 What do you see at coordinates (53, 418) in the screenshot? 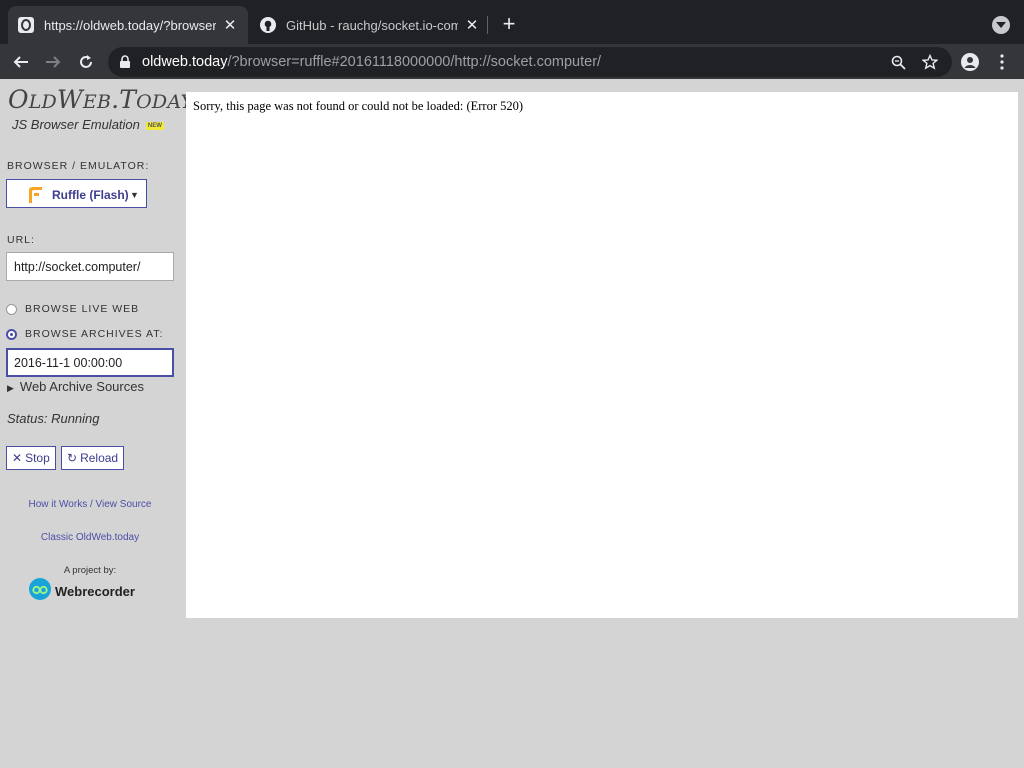
I see `status-text: Status: Running` at bounding box center [53, 418].